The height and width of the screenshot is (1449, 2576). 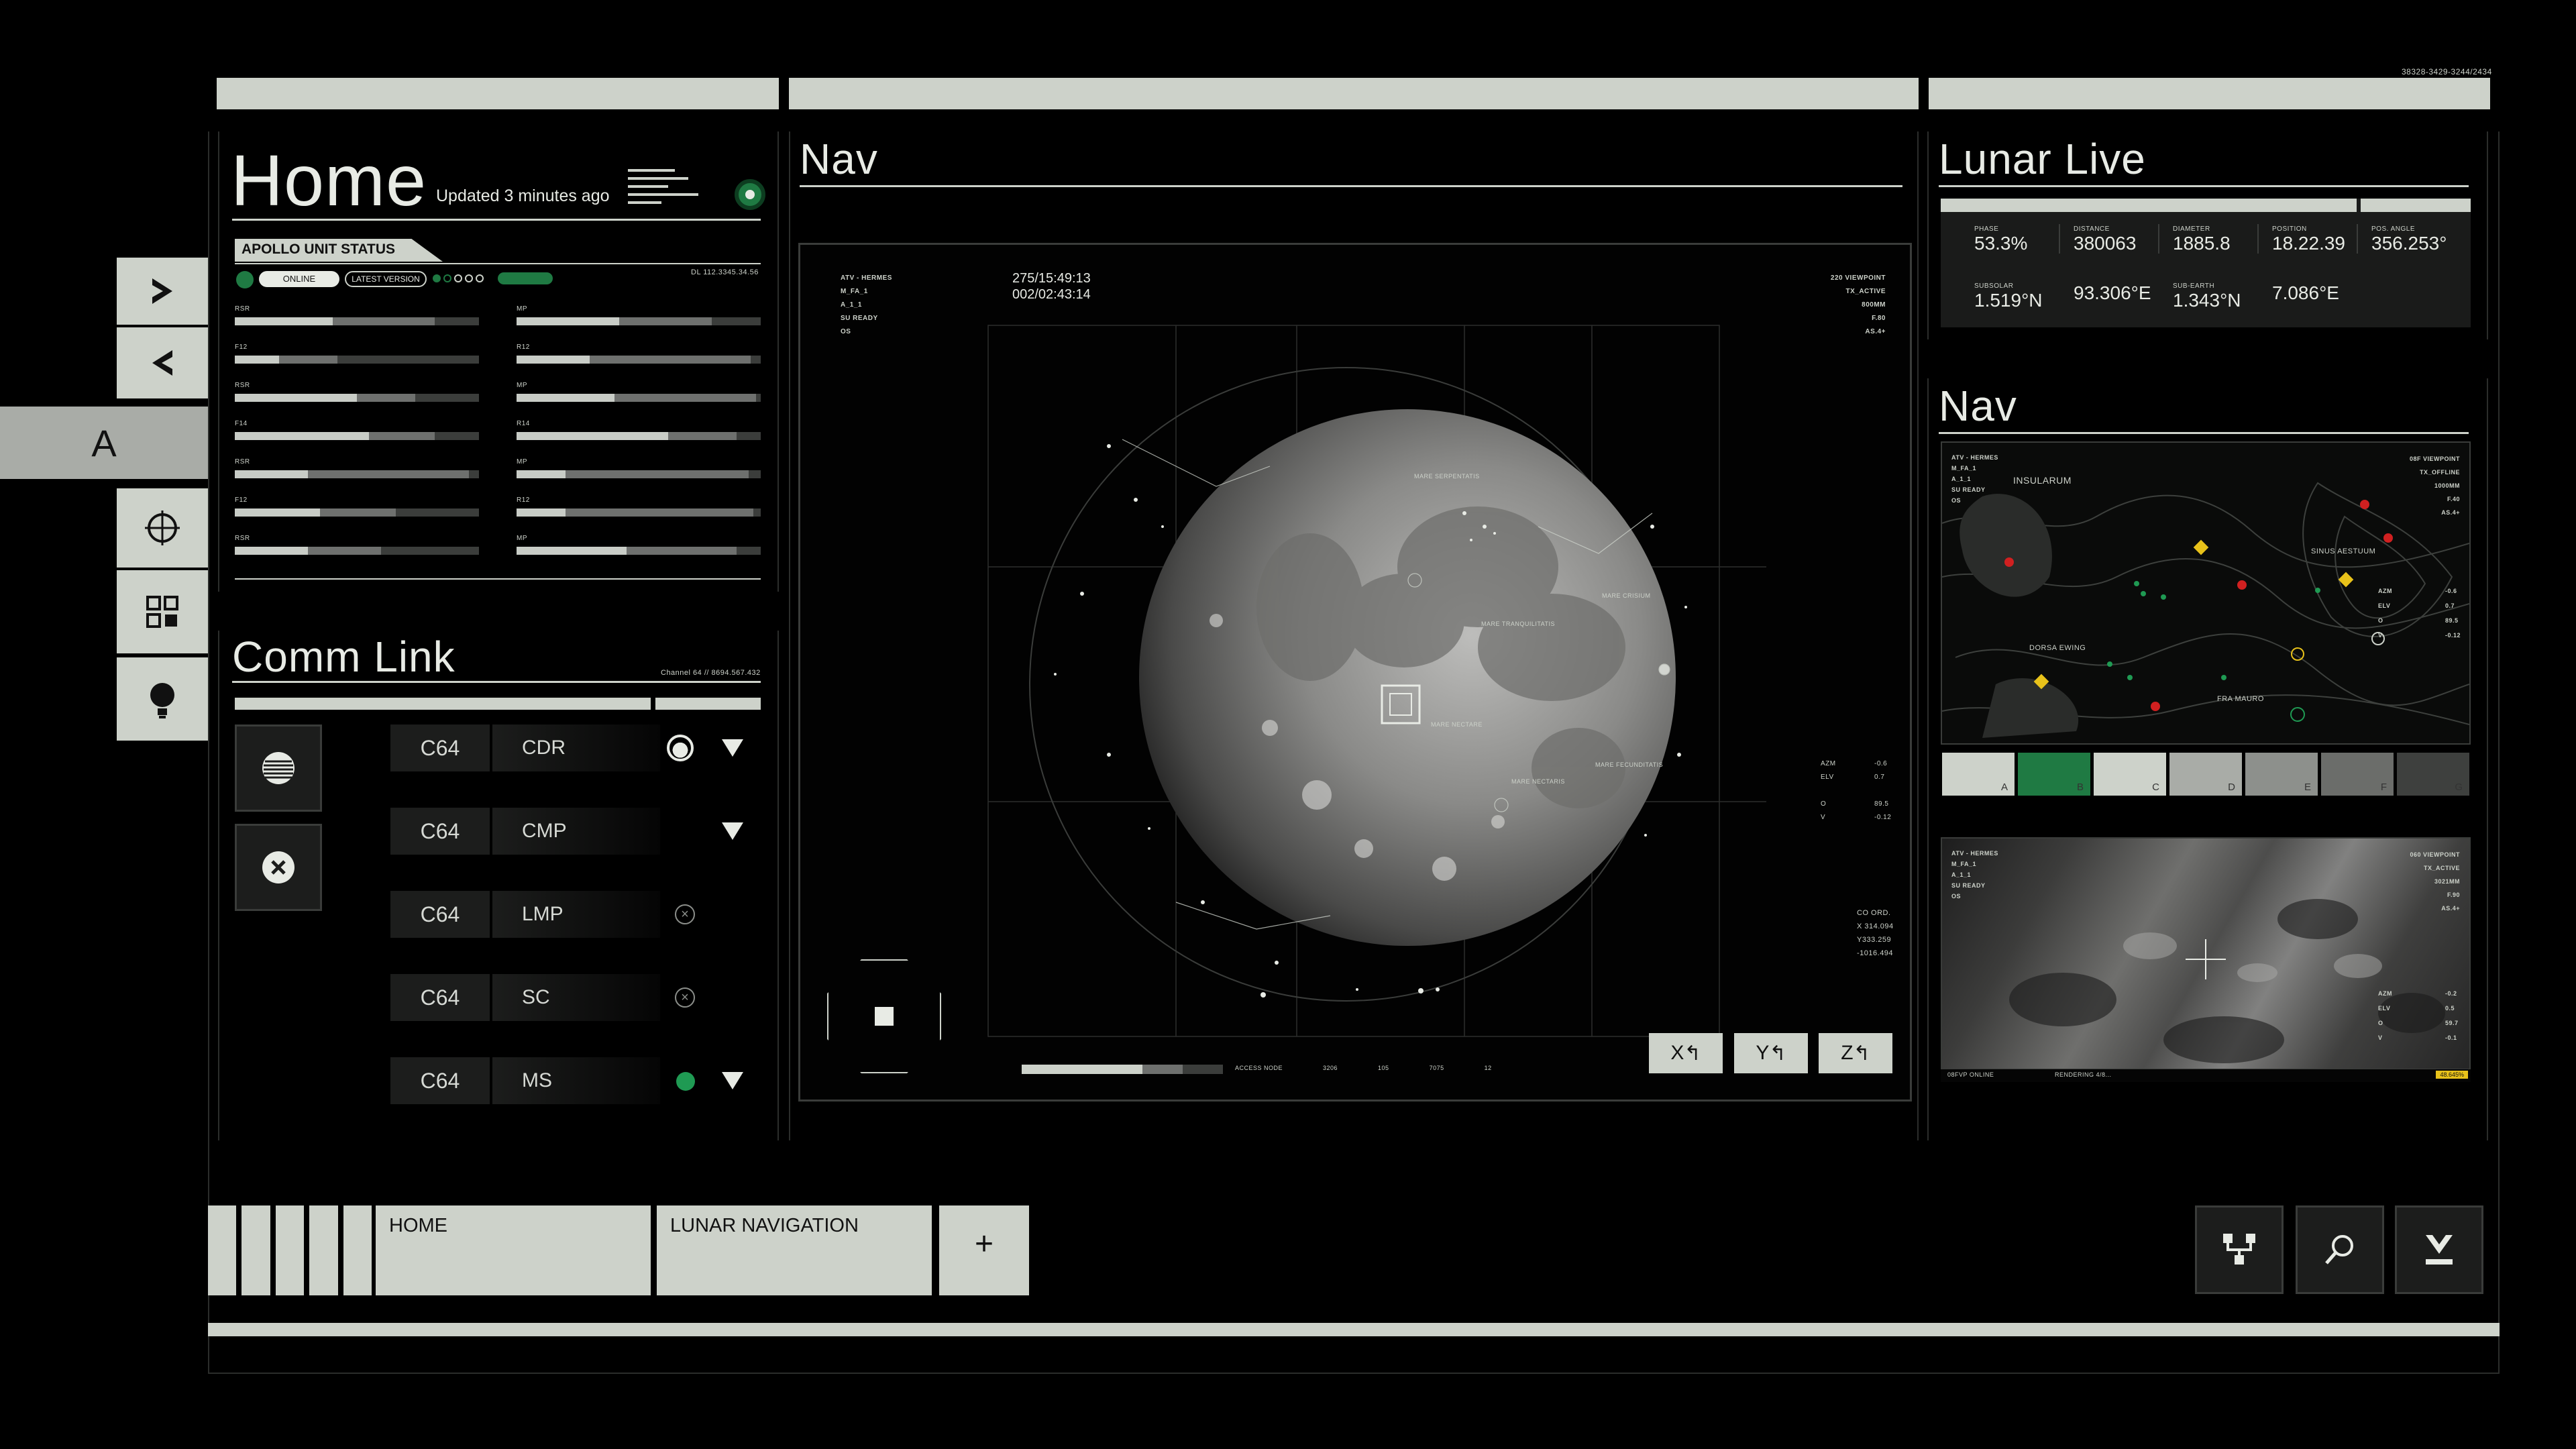 What do you see at coordinates (162, 611) in the screenshot?
I see `grid-button` at bounding box center [162, 611].